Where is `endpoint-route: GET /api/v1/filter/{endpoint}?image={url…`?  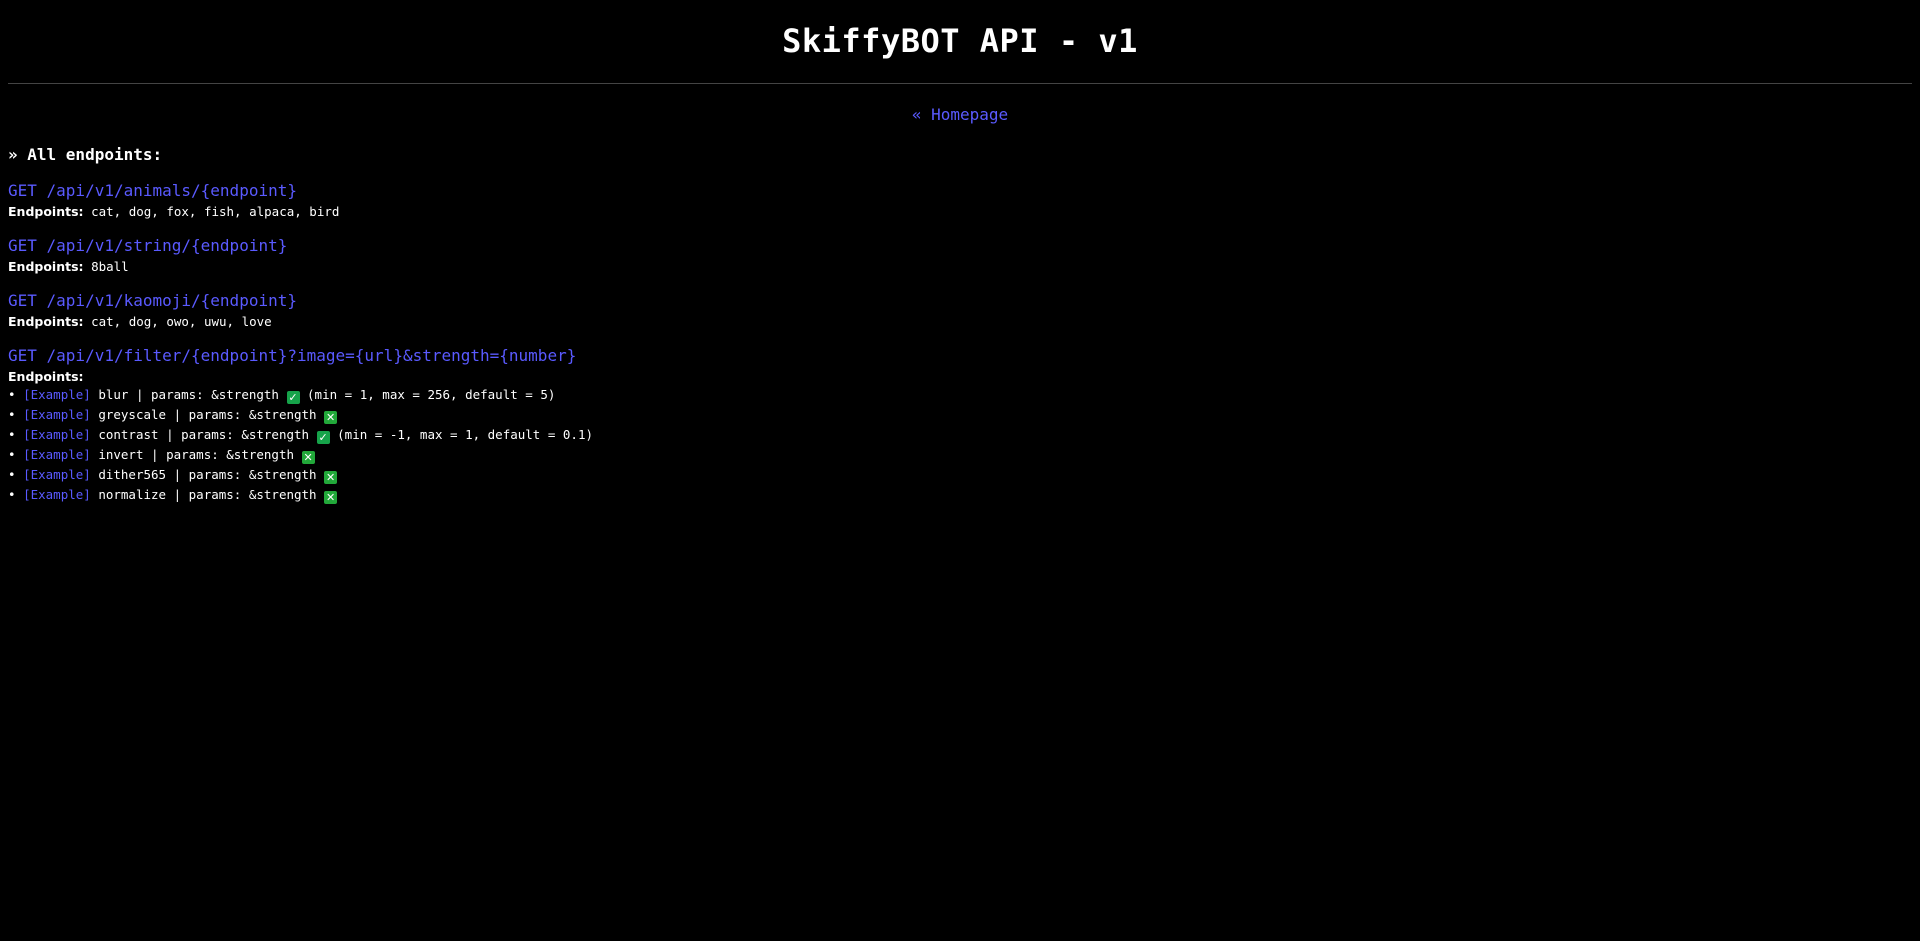 endpoint-route: GET /api/v1/filter/{endpoint}?image={url… is located at coordinates (292, 355).